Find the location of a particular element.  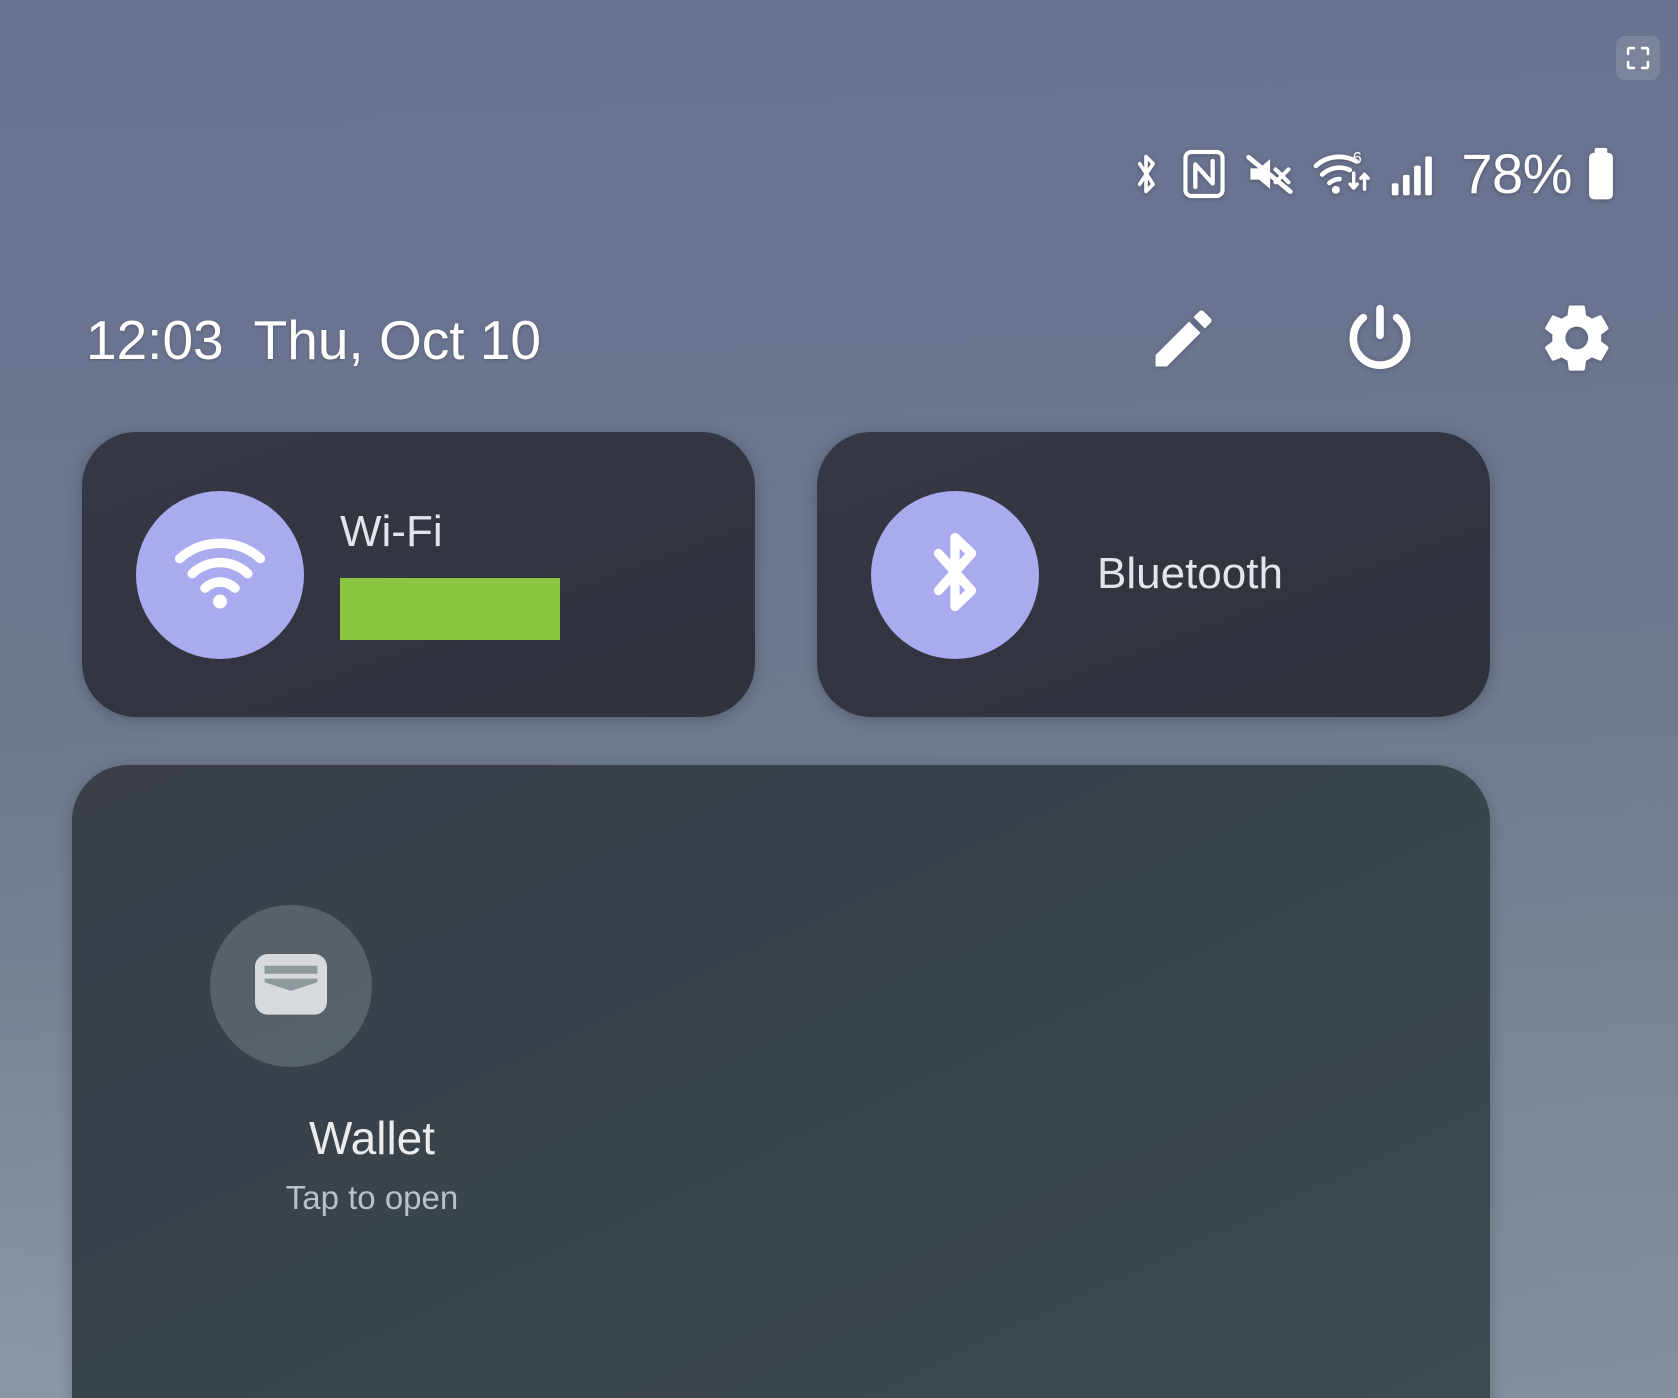

power-button is located at coordinates (1380, 340).